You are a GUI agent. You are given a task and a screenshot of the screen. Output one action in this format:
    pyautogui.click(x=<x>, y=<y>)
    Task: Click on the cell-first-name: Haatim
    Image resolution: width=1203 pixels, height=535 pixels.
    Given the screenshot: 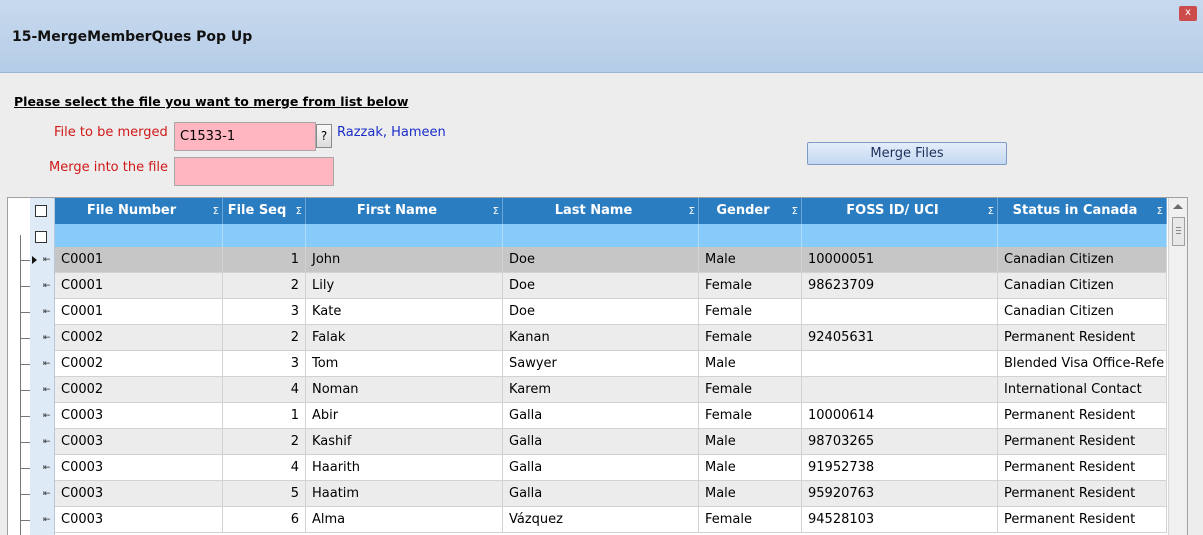 What is the action you would take?
    pyautogui.click(x=404, y=493)
    